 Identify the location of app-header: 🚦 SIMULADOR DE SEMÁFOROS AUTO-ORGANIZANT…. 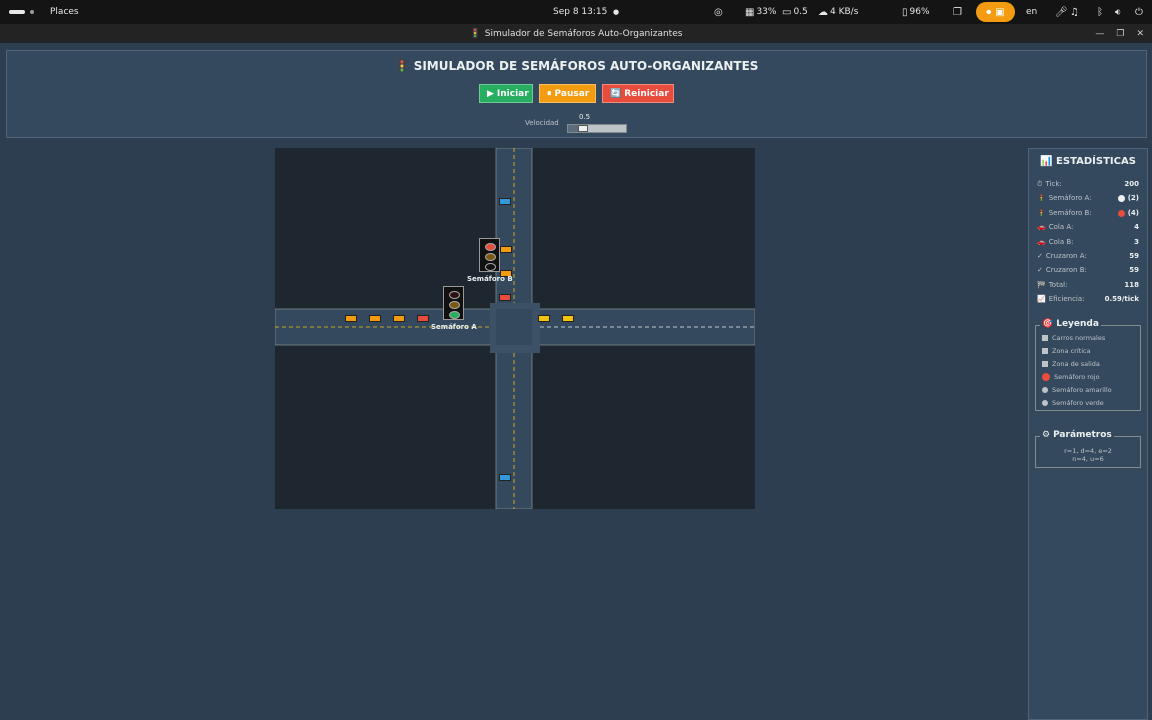
(576, 94).